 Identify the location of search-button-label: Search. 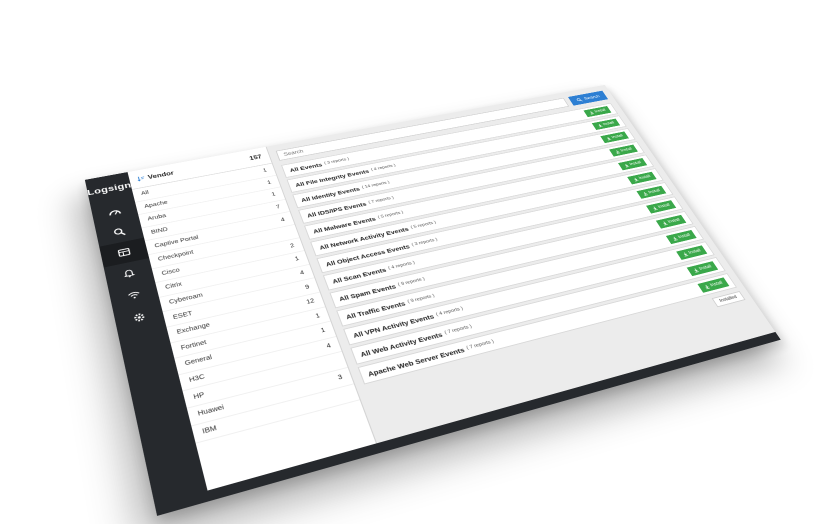
(592, 97).